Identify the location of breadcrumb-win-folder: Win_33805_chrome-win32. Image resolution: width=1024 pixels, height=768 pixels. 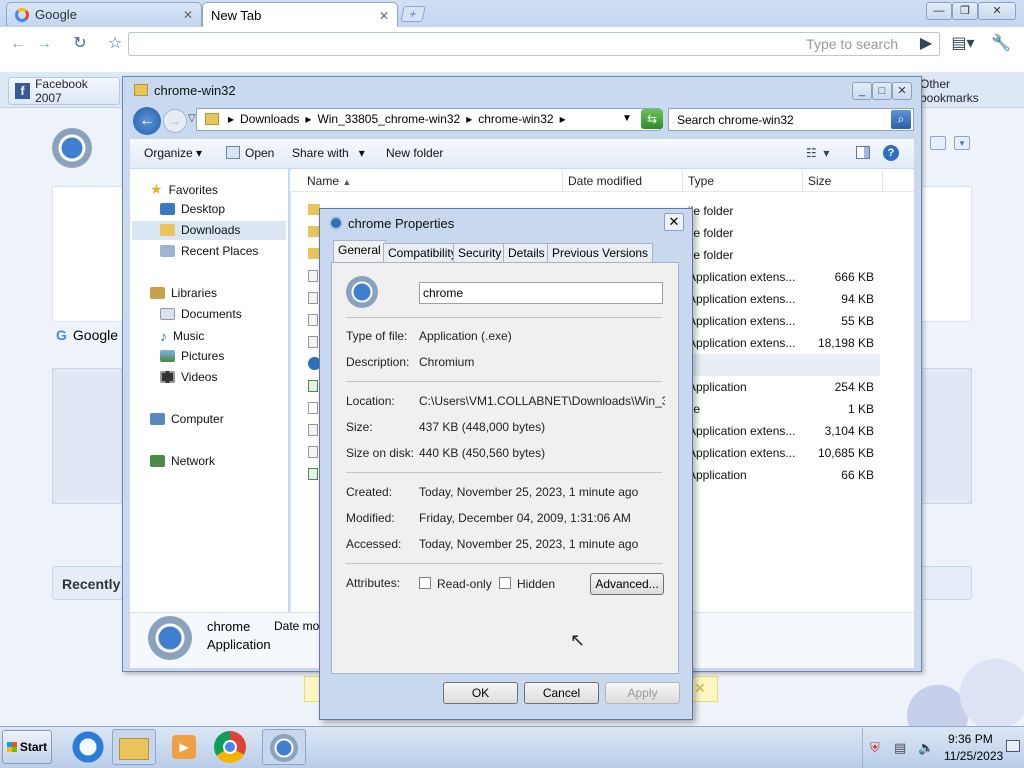
(388, 119).